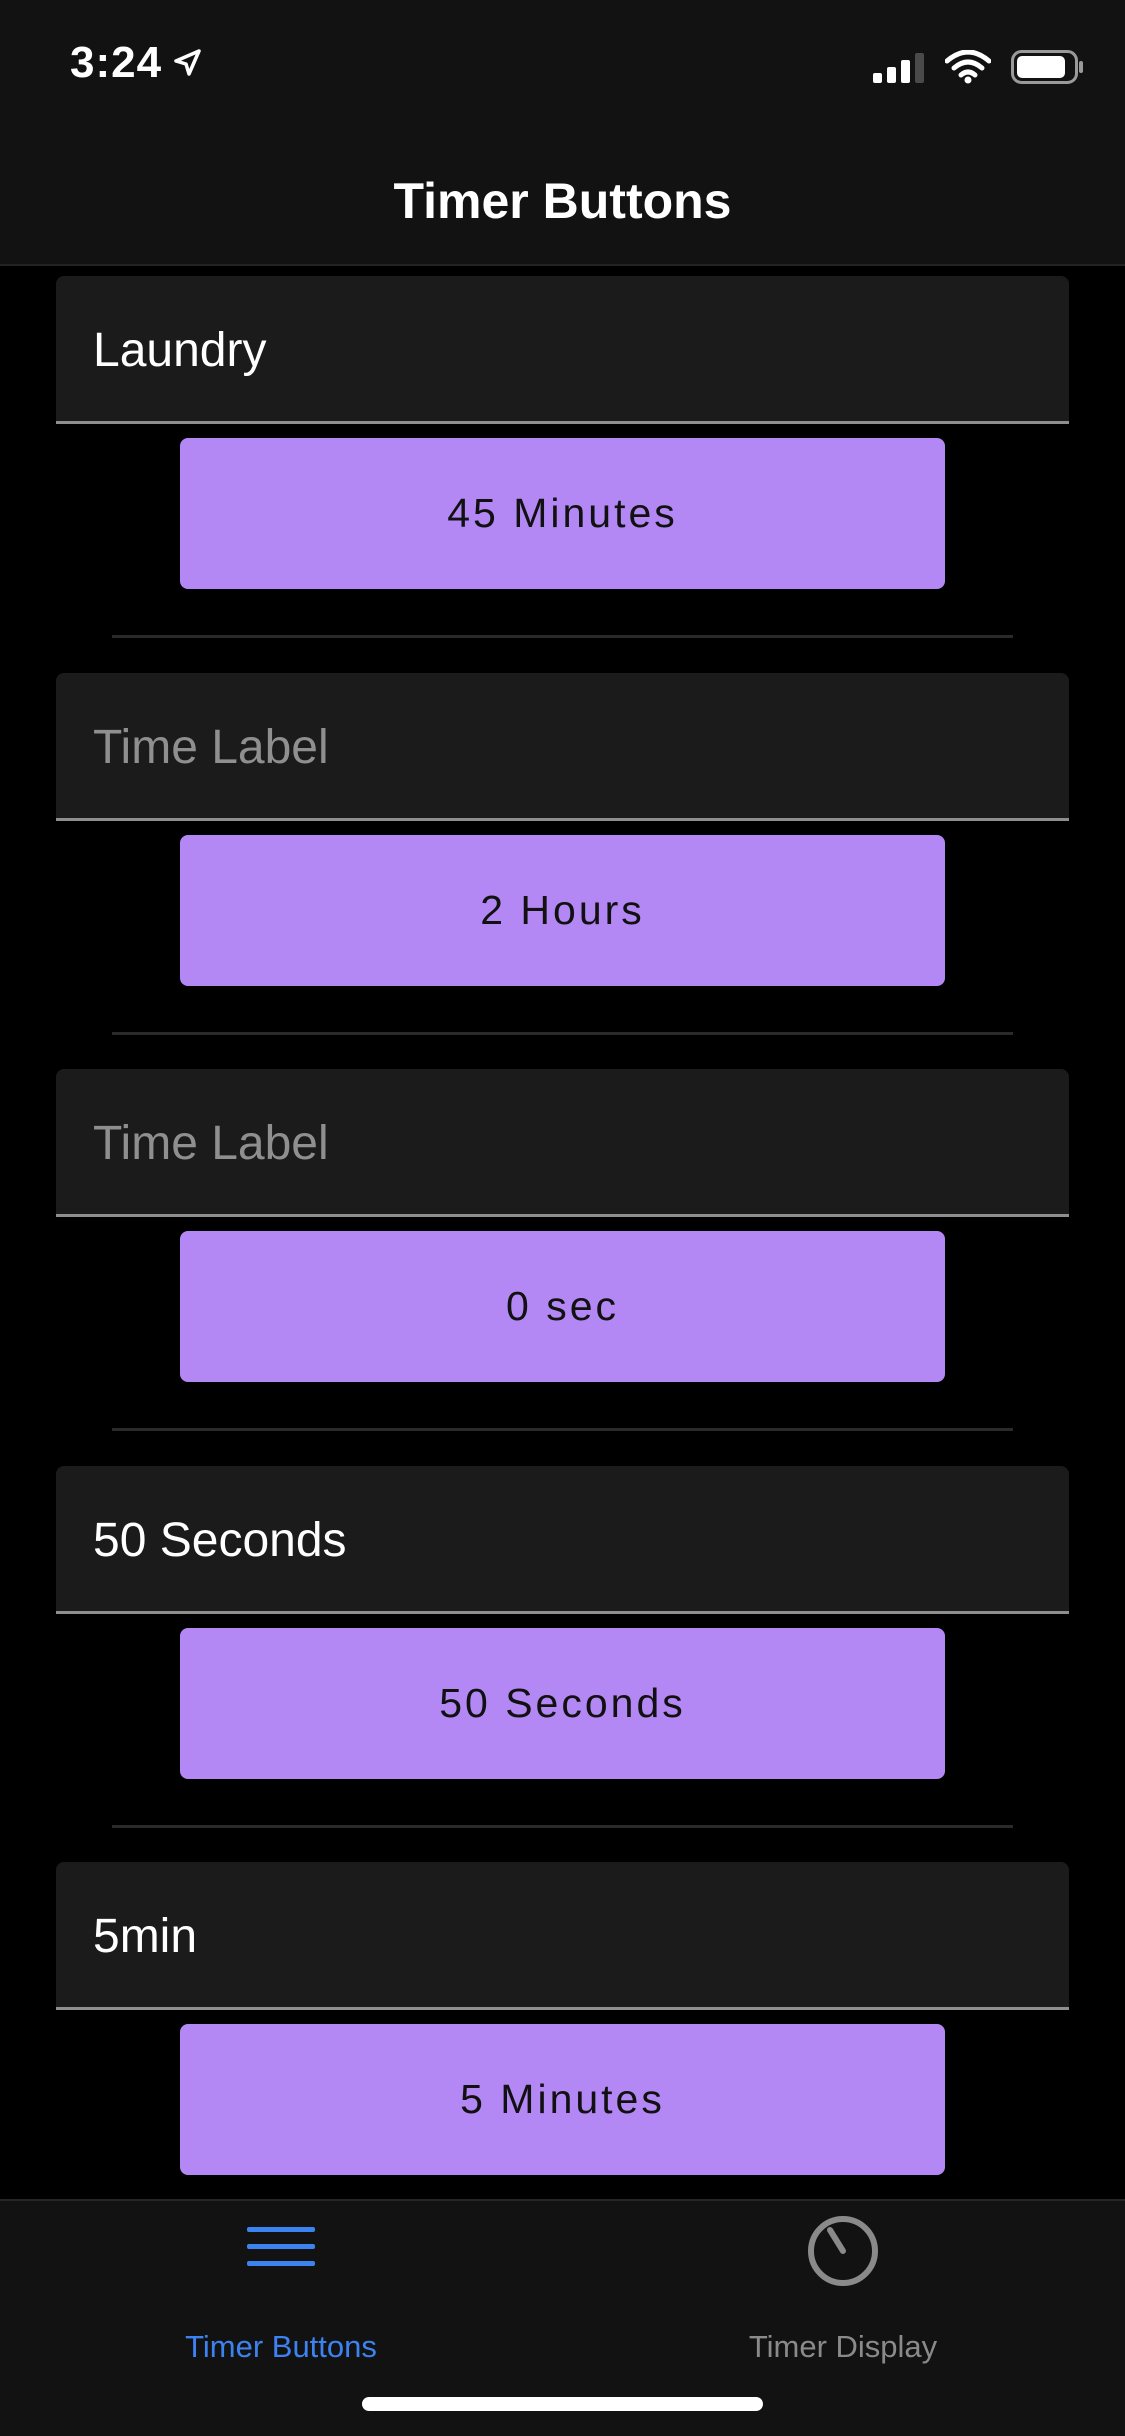 This screenshot has width=1125, height=2436. Describe the element at coordinates (1047, 67) in the screenshot. I see `battery-icon` at that location.